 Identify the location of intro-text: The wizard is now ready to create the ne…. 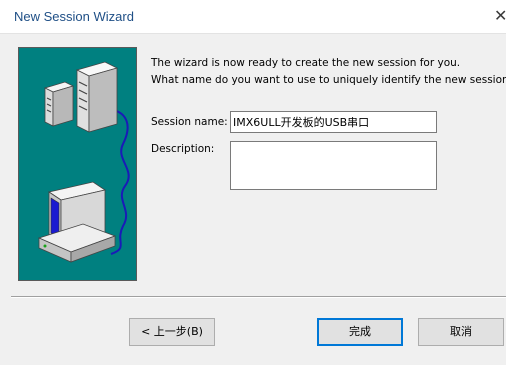
(328, 72).